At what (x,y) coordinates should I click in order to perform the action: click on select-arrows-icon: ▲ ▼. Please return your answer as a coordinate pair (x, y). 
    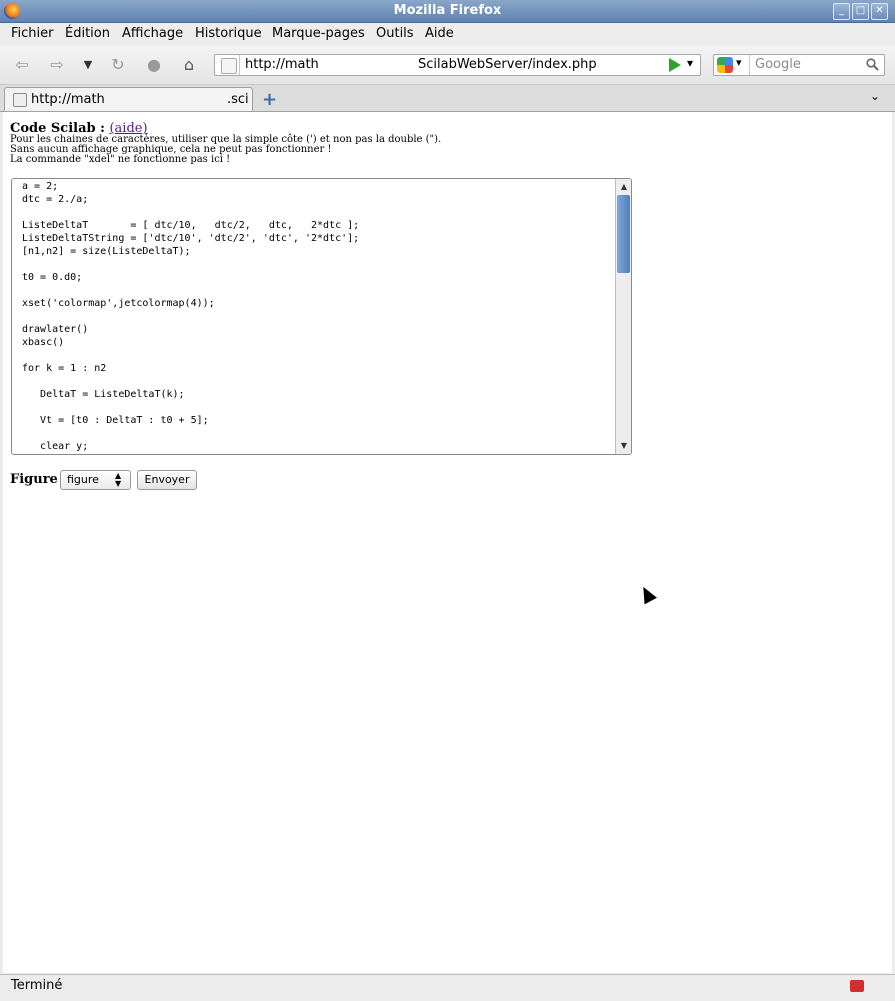
    Looking at the image, I should click on (118, 480).